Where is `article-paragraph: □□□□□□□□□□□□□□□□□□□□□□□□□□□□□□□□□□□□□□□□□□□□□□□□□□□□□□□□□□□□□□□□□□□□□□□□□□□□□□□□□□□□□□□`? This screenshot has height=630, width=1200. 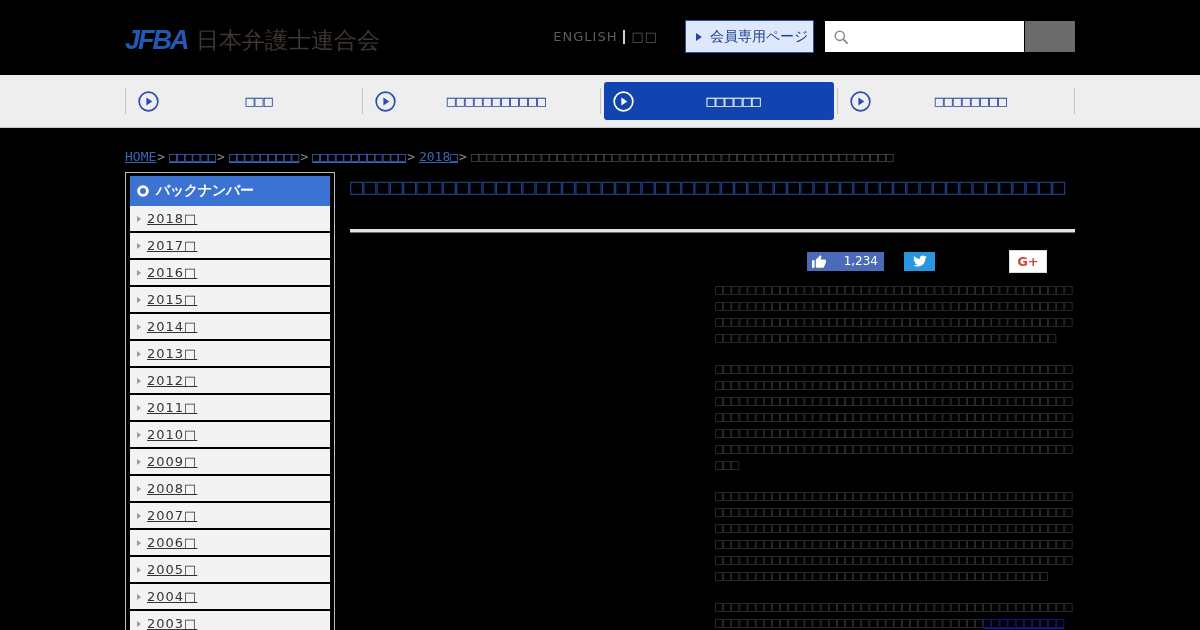
article-paragraph: □□□□□□□□□□□□□□□□□□□□□□□□□□□□□□□□□□□□□□□□□□□□□□□□□□□□□□□□□□□□□□□□□□□□□□□□□□□□□□□□□□□□□□□ is located at coordinates (894, 614).